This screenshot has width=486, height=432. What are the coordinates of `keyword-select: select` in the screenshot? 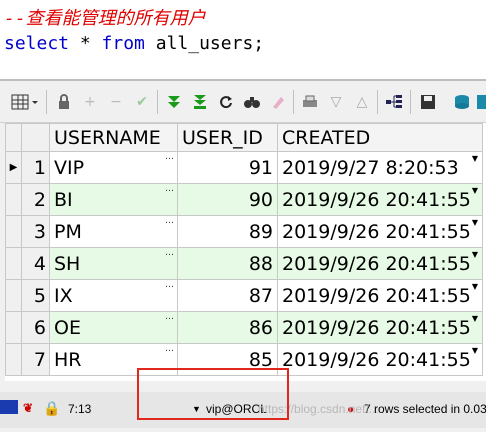 It's located at (37, 43).